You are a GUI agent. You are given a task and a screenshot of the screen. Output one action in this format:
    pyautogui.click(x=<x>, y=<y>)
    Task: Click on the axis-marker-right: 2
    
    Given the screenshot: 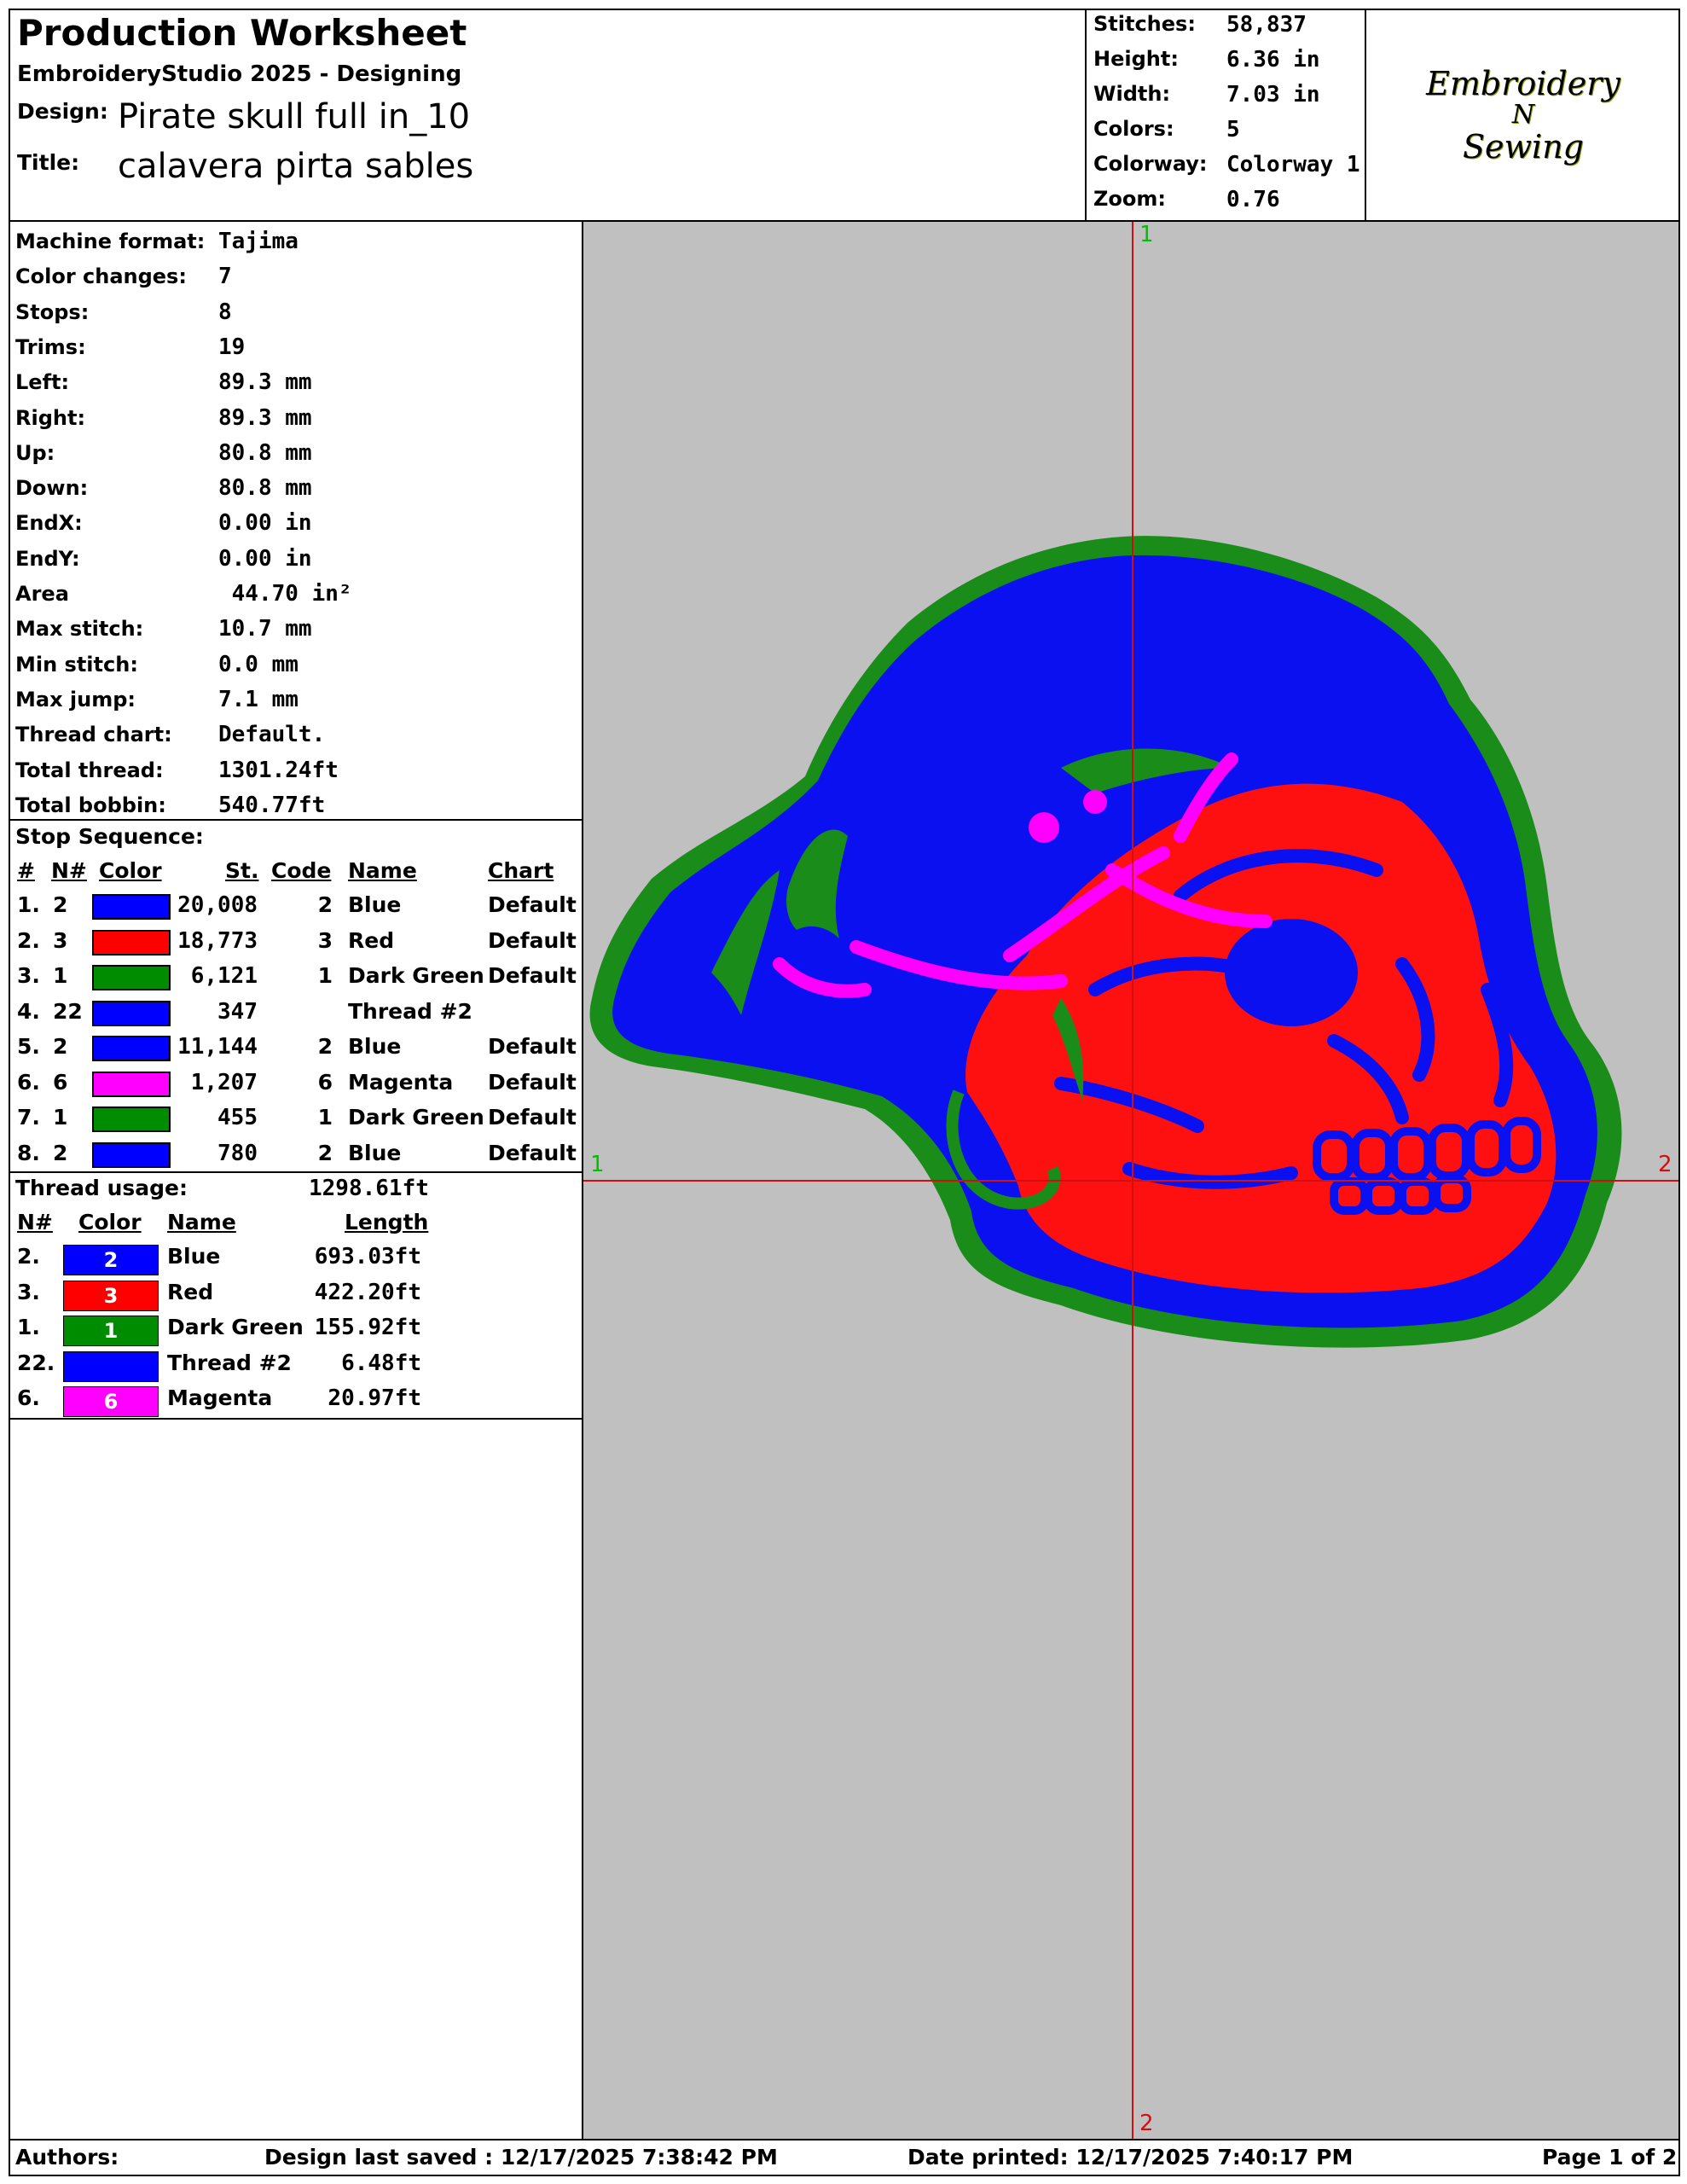 What is the action you would take?
    pyautogui.click(x=1666, y=1164)
    